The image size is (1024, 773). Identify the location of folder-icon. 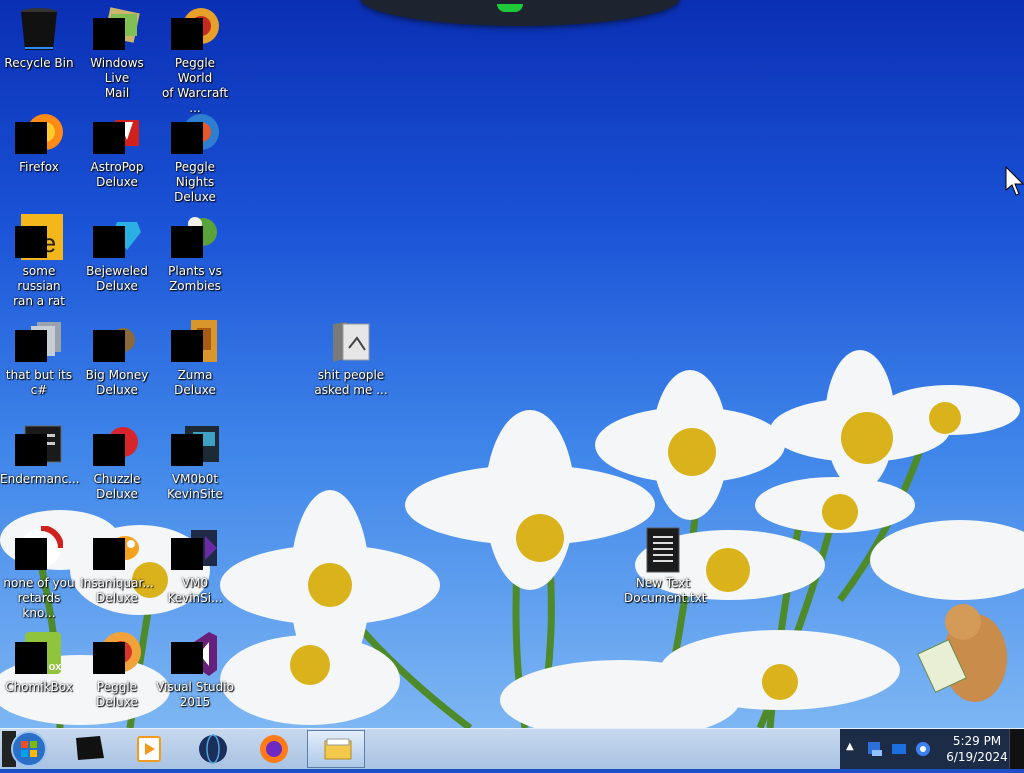
(351, 342).